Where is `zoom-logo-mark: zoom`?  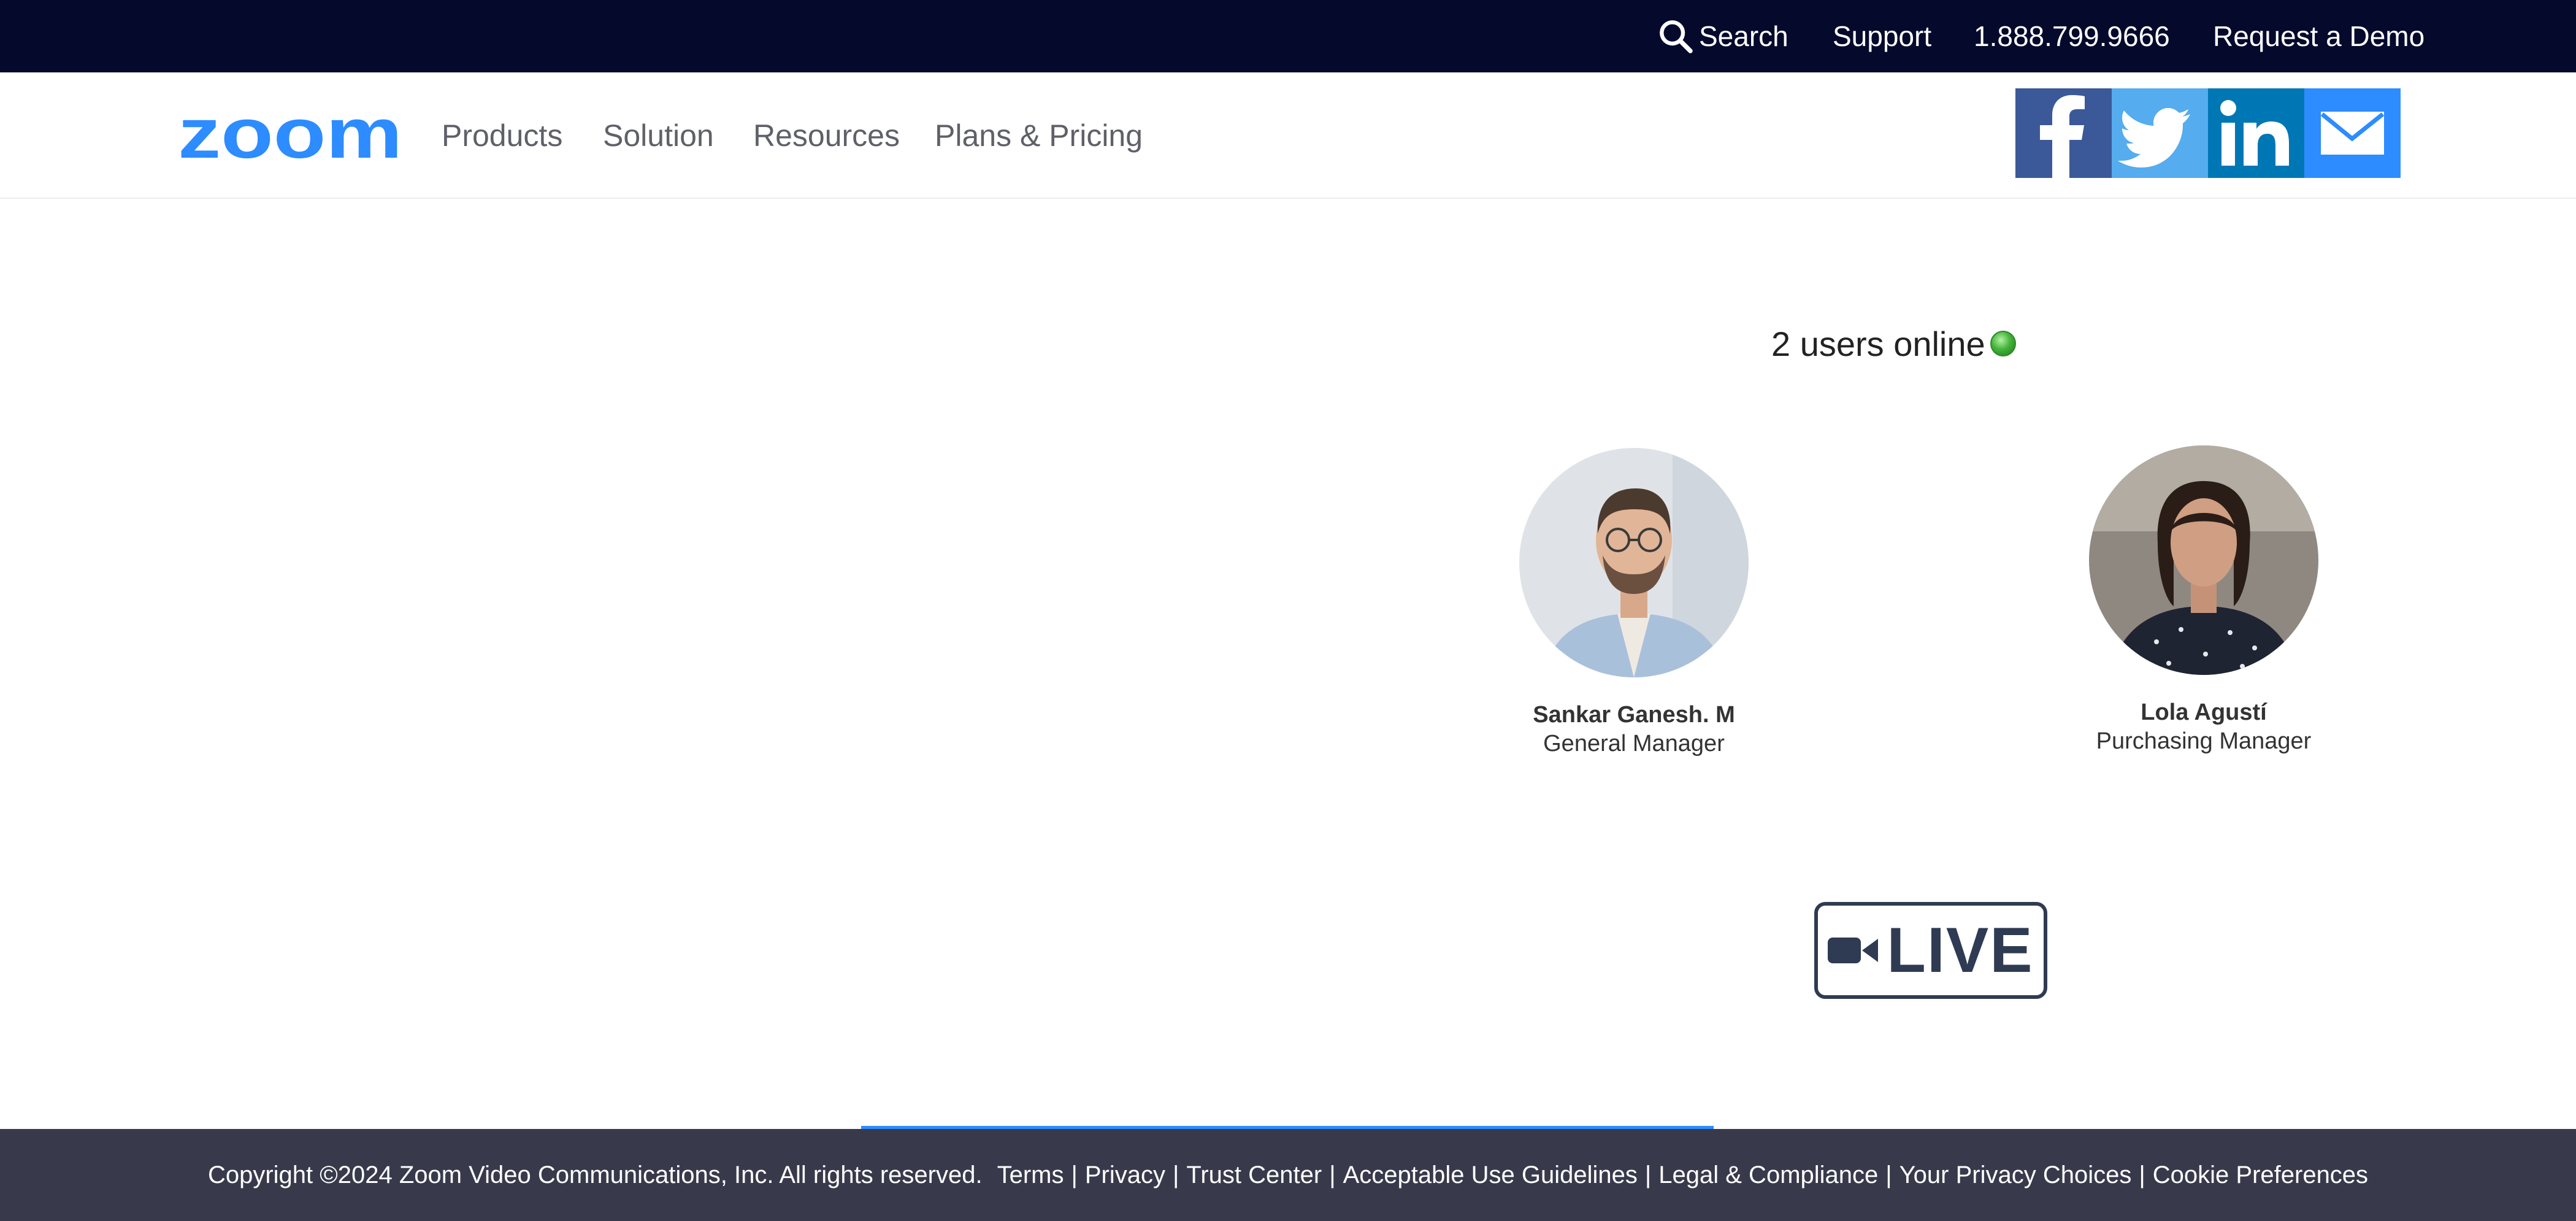
zoom-logo-mark: zoom is located at coordinates (290, 135).